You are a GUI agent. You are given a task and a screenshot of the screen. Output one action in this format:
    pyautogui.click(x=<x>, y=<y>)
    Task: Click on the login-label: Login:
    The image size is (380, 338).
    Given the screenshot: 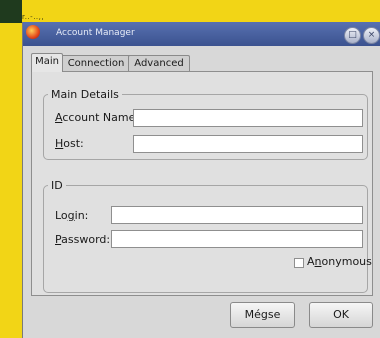 What is the action you would take?
    pyautogui.click(x=72, y=215)
    